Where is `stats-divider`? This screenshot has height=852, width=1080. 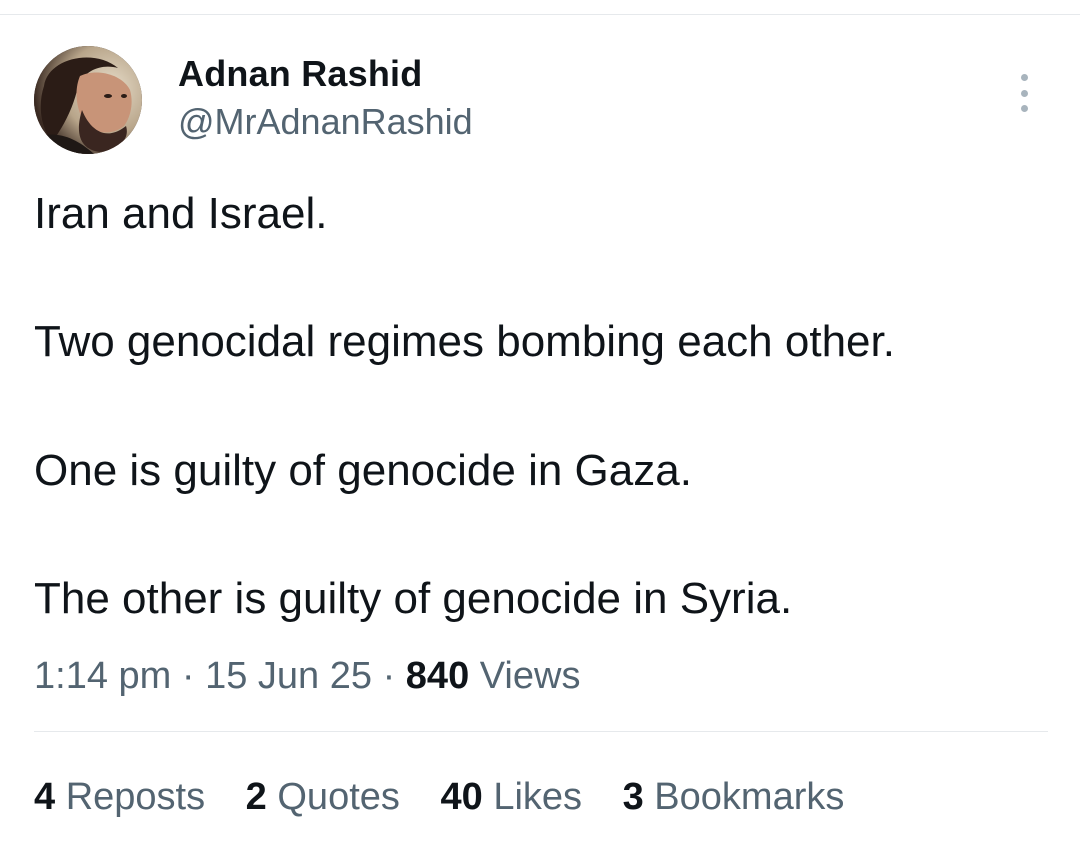 stats-divider is located at coordinates (541, 731).